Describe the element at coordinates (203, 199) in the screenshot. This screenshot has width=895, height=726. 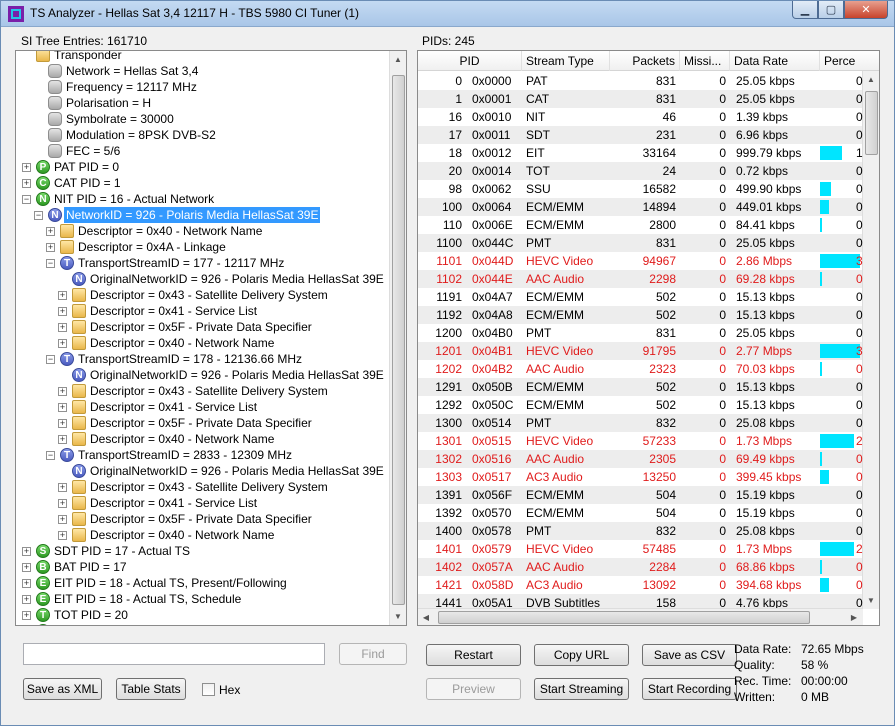
I see `tree-node: − N NIT PID = 16 - Actual Network` at that location.